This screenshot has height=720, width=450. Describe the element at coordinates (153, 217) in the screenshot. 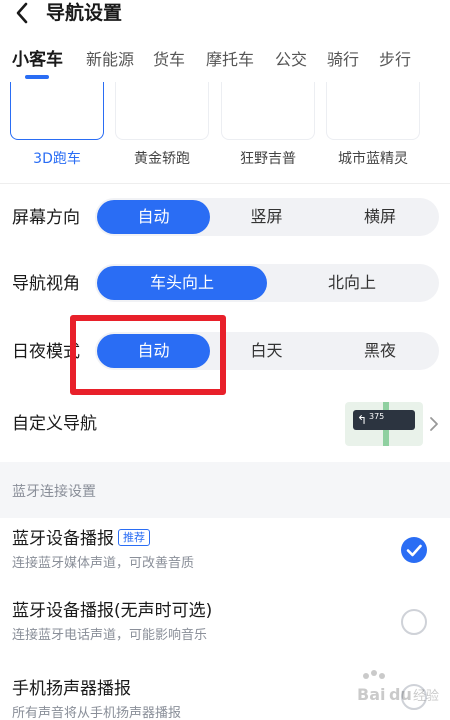

I see `orientation-auto-option: 自动` at that location.